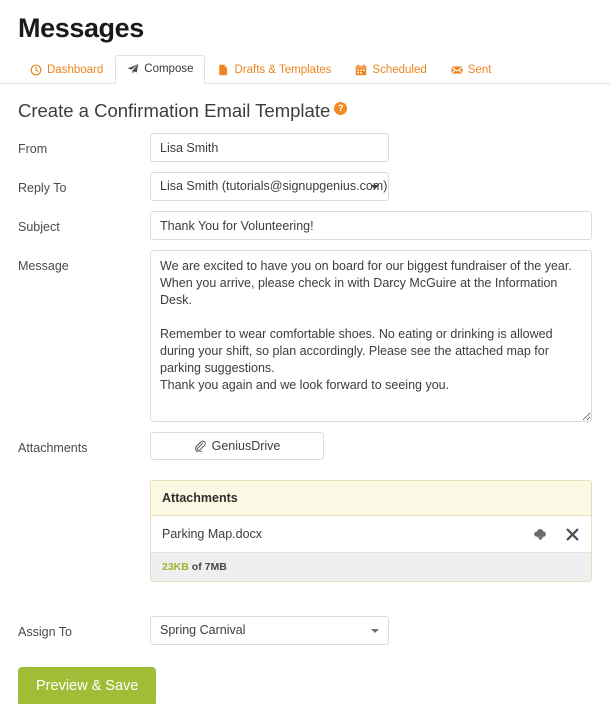 The image size is (610, 704). I want to click on attachments-usage: 23KB of 7MB, so click(371, 567).